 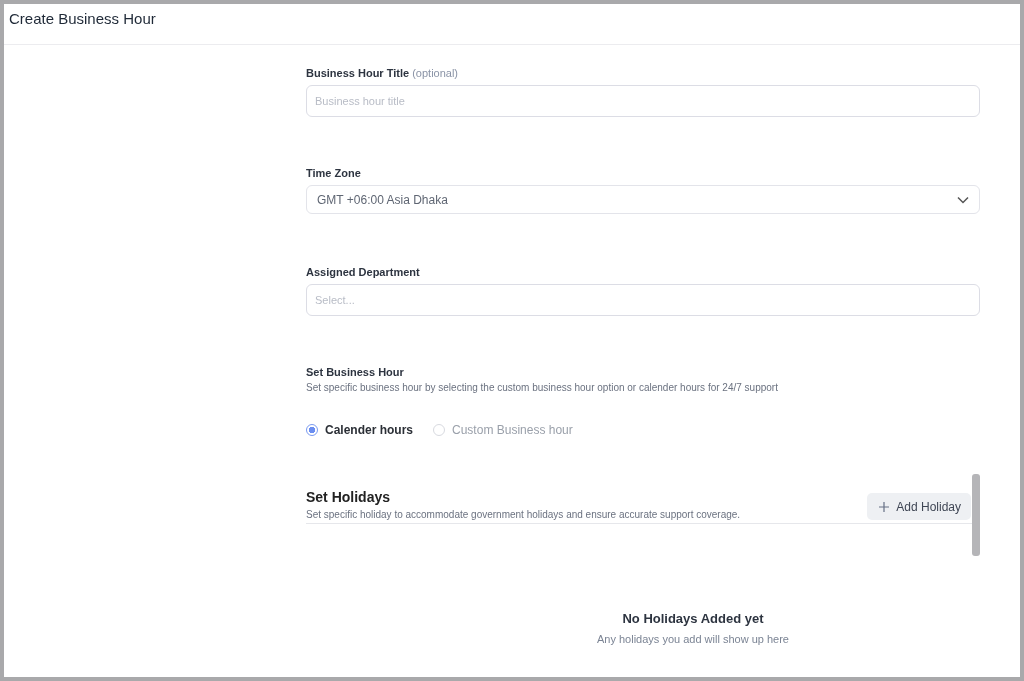 I want to click on field-label: Time Zone, so click(x=334, y=173).